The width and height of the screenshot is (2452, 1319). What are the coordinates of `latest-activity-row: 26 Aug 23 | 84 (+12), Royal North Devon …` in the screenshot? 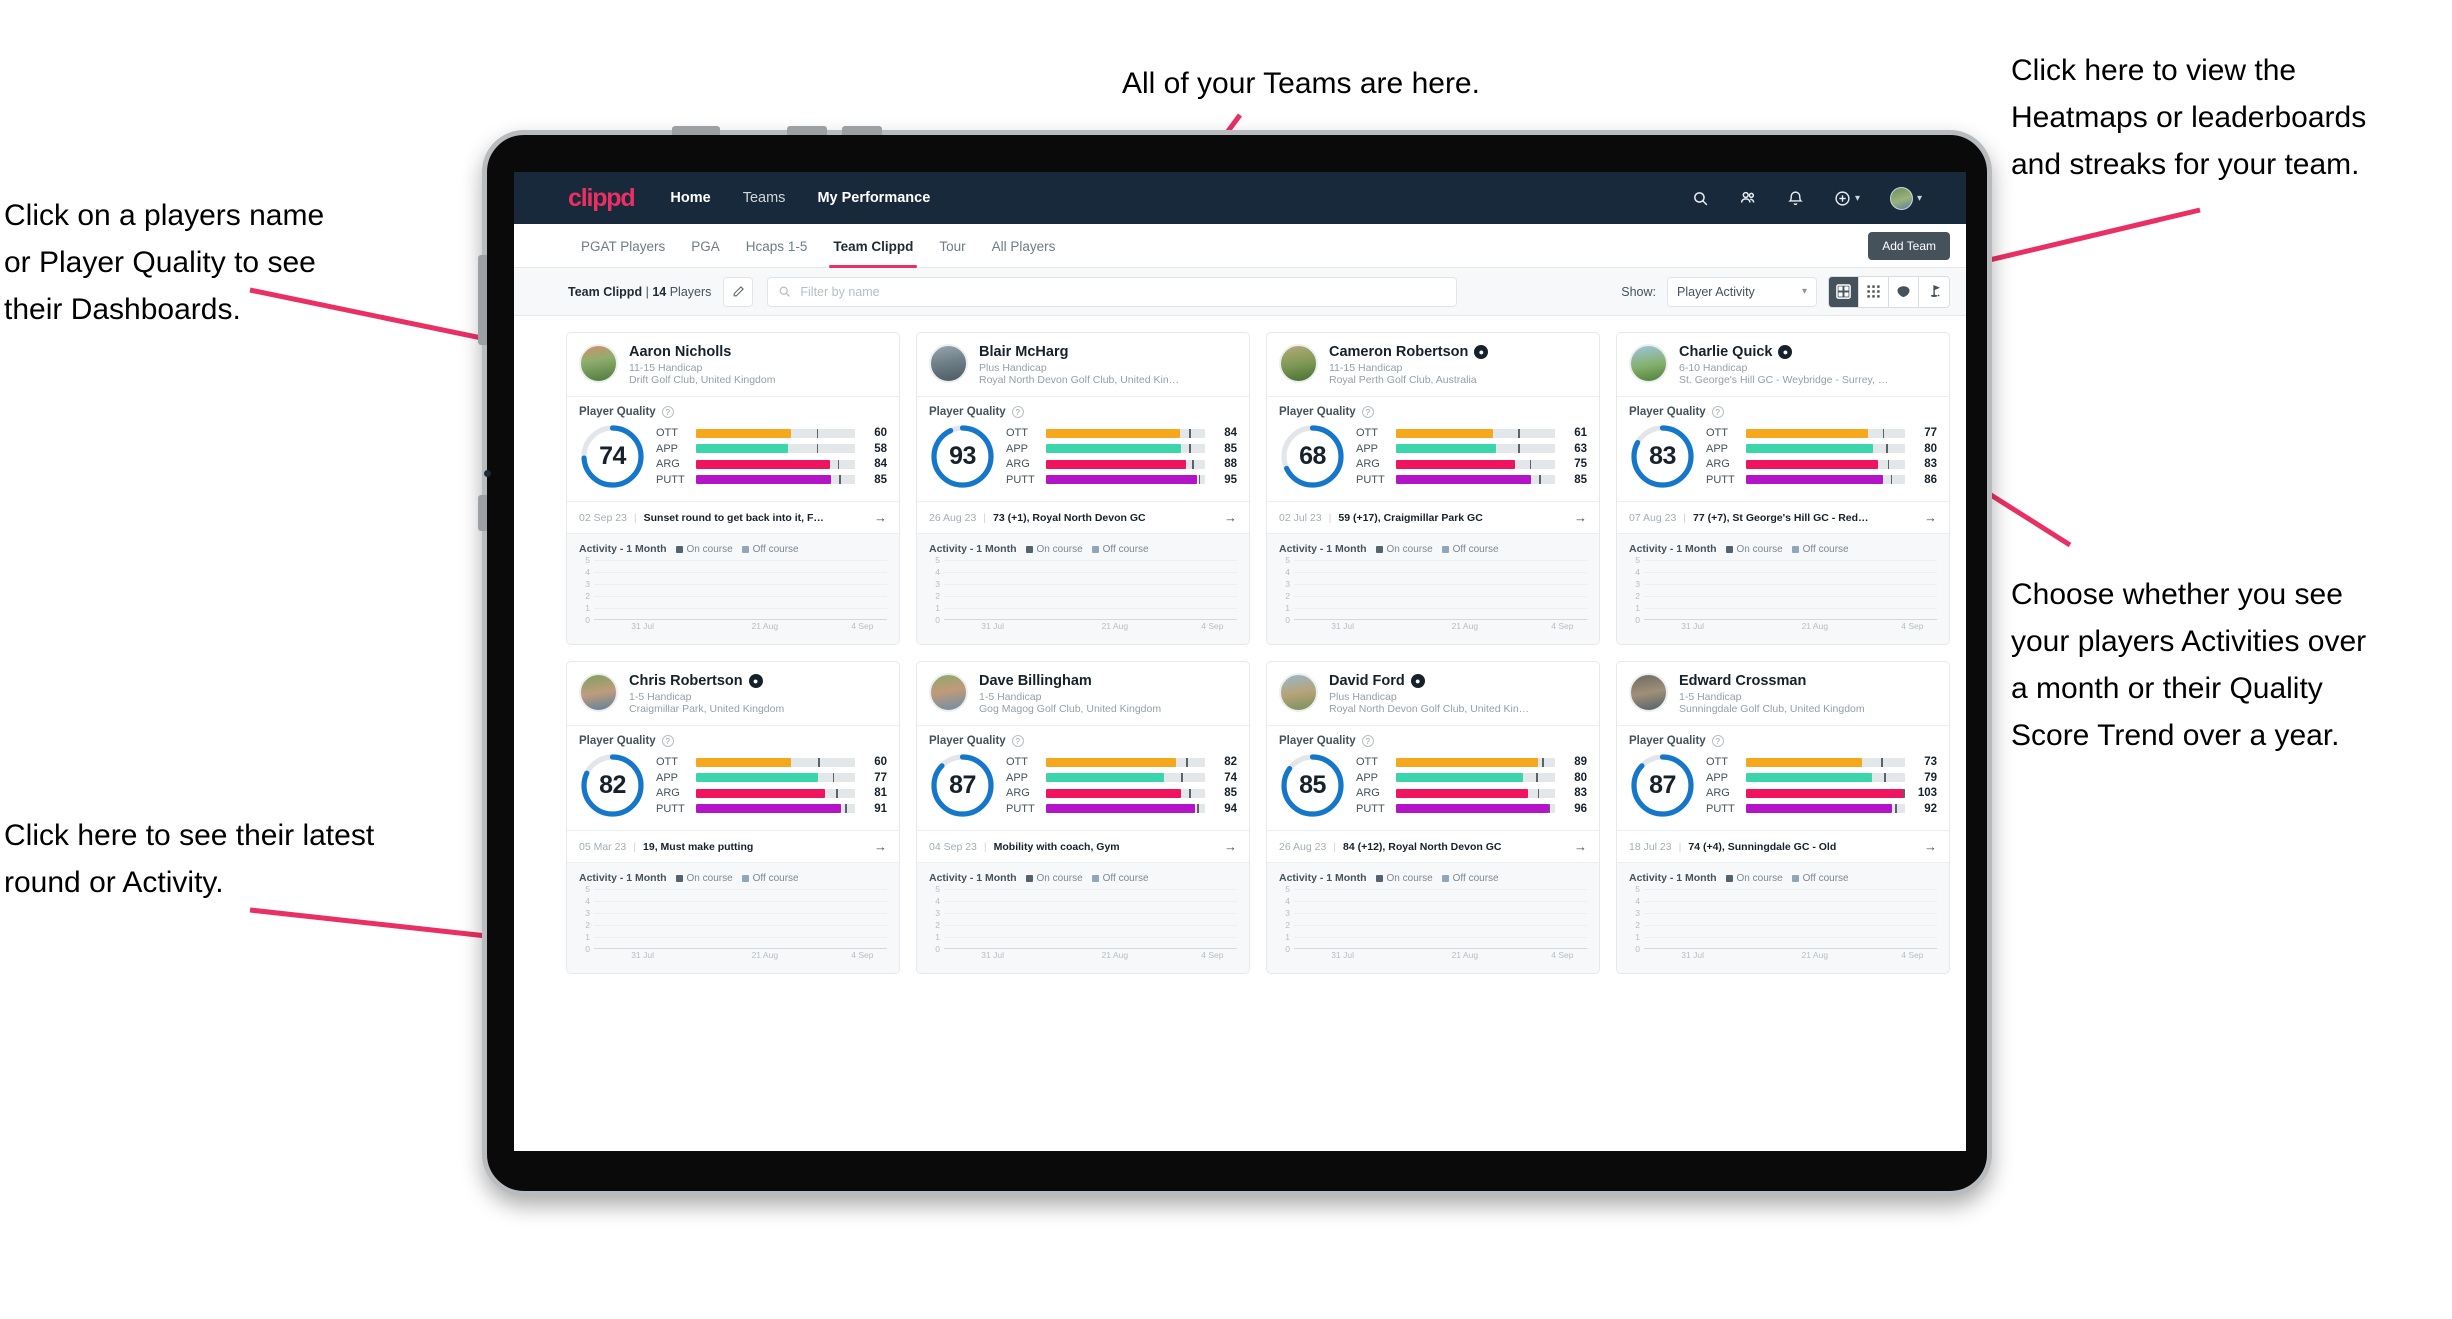 It's located at (1433, 846).